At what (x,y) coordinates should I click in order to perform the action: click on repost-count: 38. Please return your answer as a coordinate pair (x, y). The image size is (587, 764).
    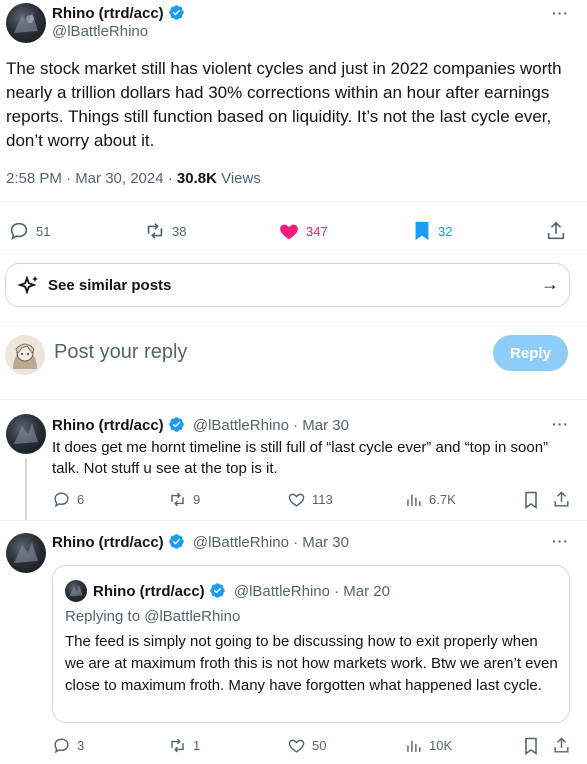
    Looking at the image, I should click on (179, 231).